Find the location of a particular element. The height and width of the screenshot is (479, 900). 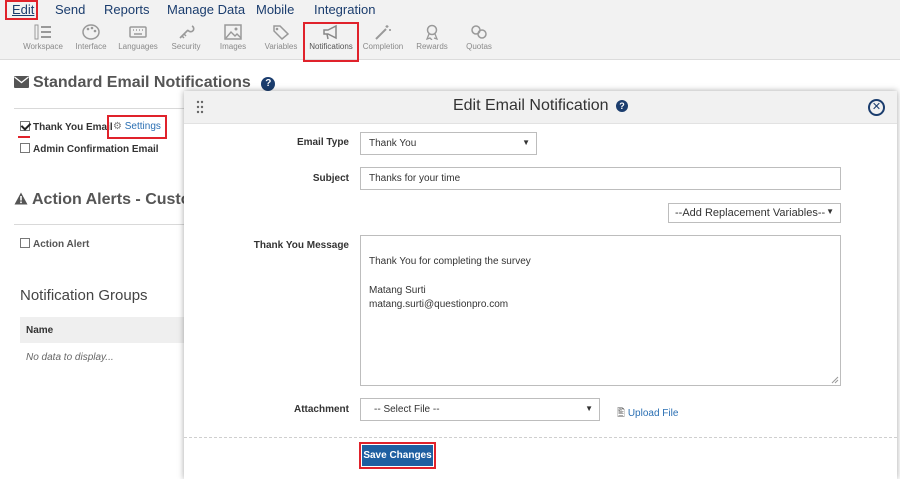

image-icon is located at coordinates (233, 32).